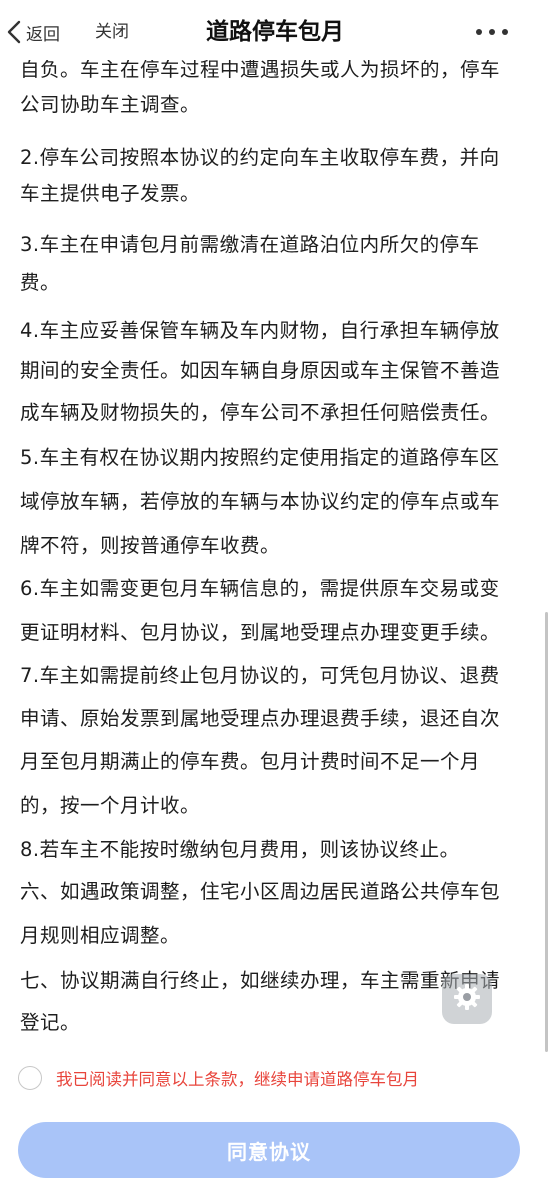  I want to click on agreement-line: 7.车主如需提前终止包月协议的，可凭包月协议、退费, so click(260, 675).